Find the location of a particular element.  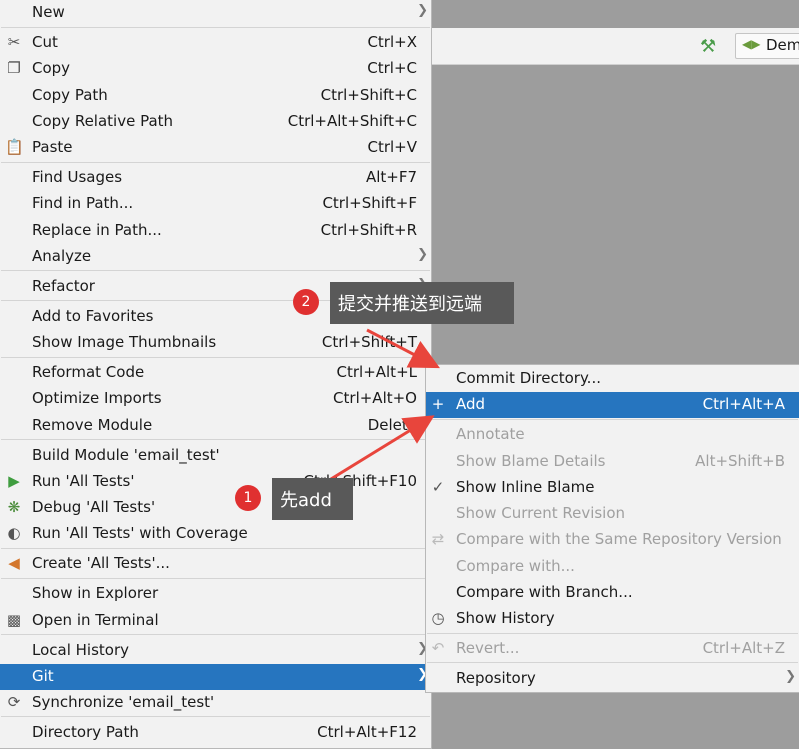

annotation-arrows is located at coordinates (372, 412).